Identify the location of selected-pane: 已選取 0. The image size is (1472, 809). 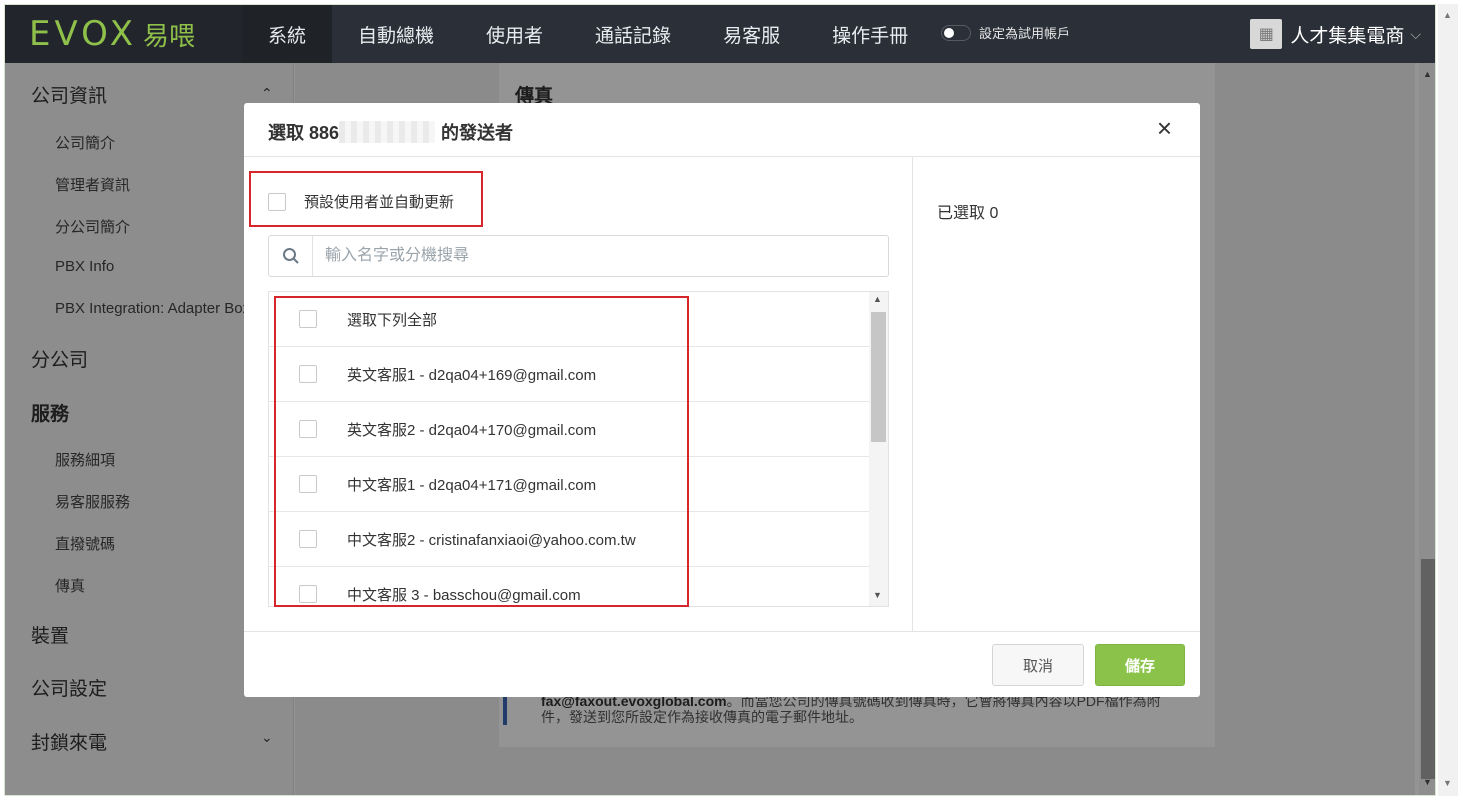
(1056, 394).